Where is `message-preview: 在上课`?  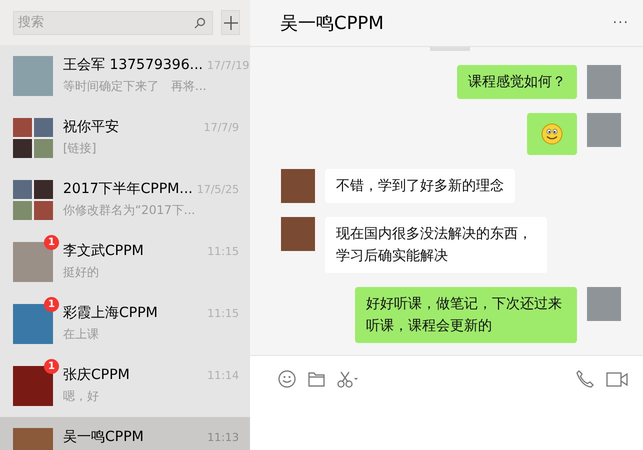
message-preview: 在上课 is located at coordinates (81, 334).